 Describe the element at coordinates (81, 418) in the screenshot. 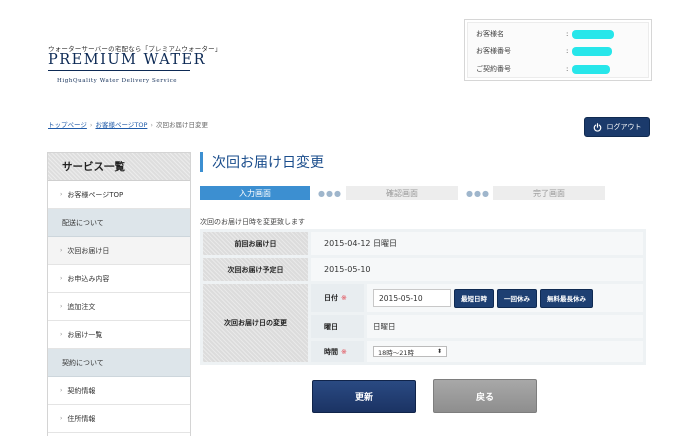

I see `sidebar-item-label: 住所情報` at that location.